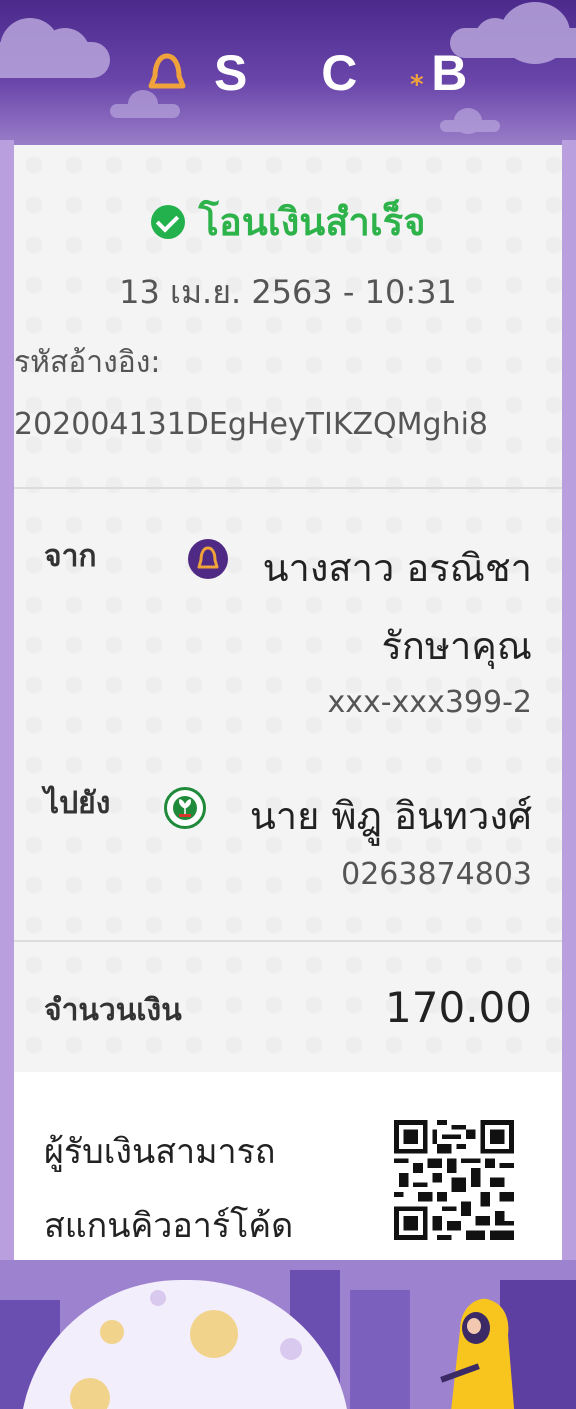 The height and width of the screenshot is (1409, 576). What do you see at coordinates (113, 1010) in the screenshot?
I see `amount-label: จำนวนเงิน` at bounding box center [113, 1010].